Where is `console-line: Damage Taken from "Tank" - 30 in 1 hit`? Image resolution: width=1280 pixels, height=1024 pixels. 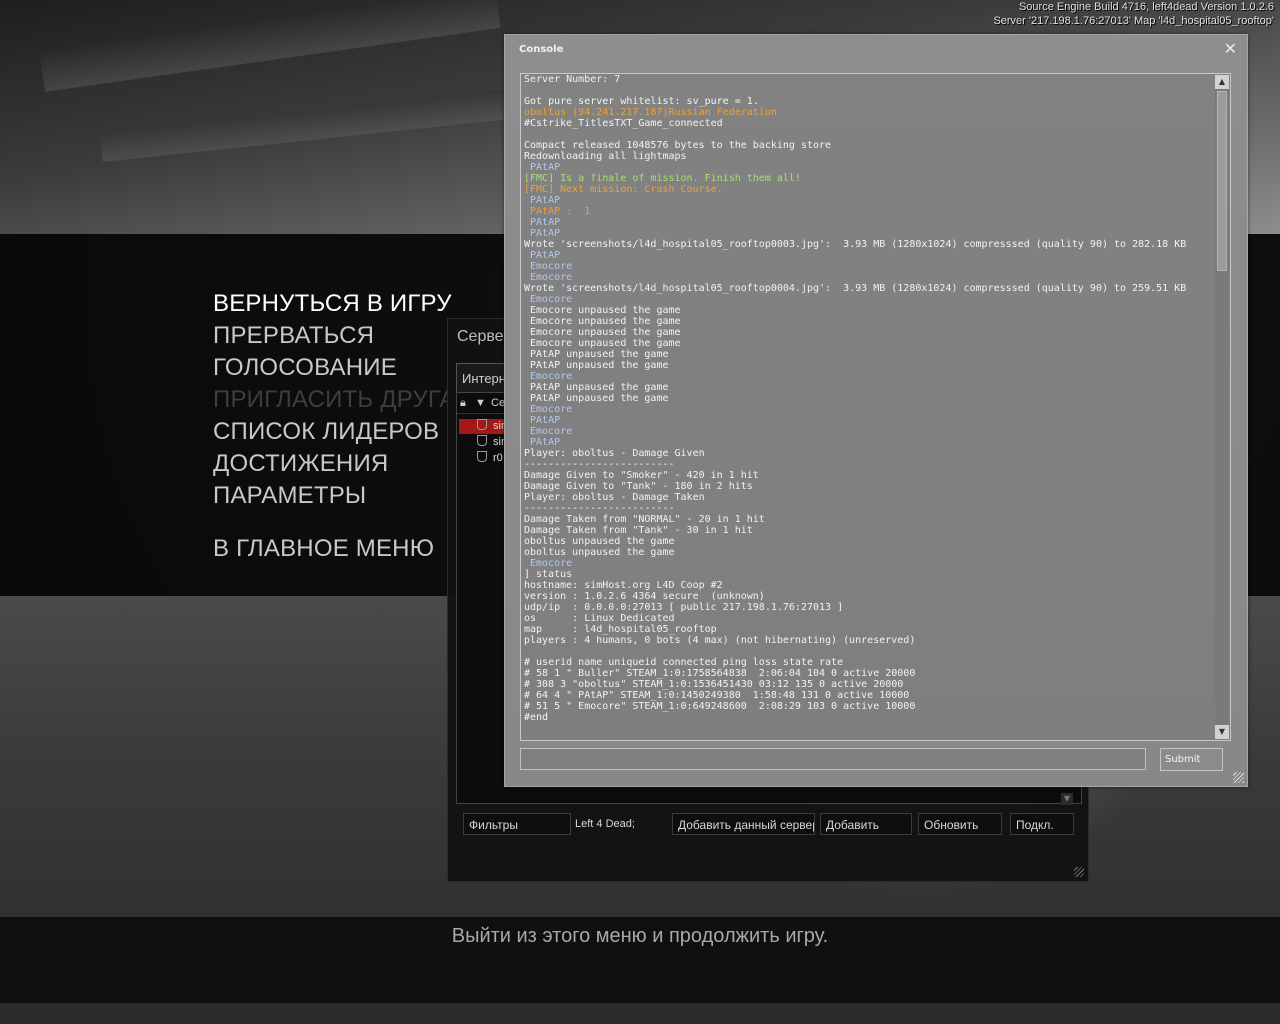 console-line: Damage Taken from "Tank" - 30 in 1 hit is located at coordinates (638, 530).